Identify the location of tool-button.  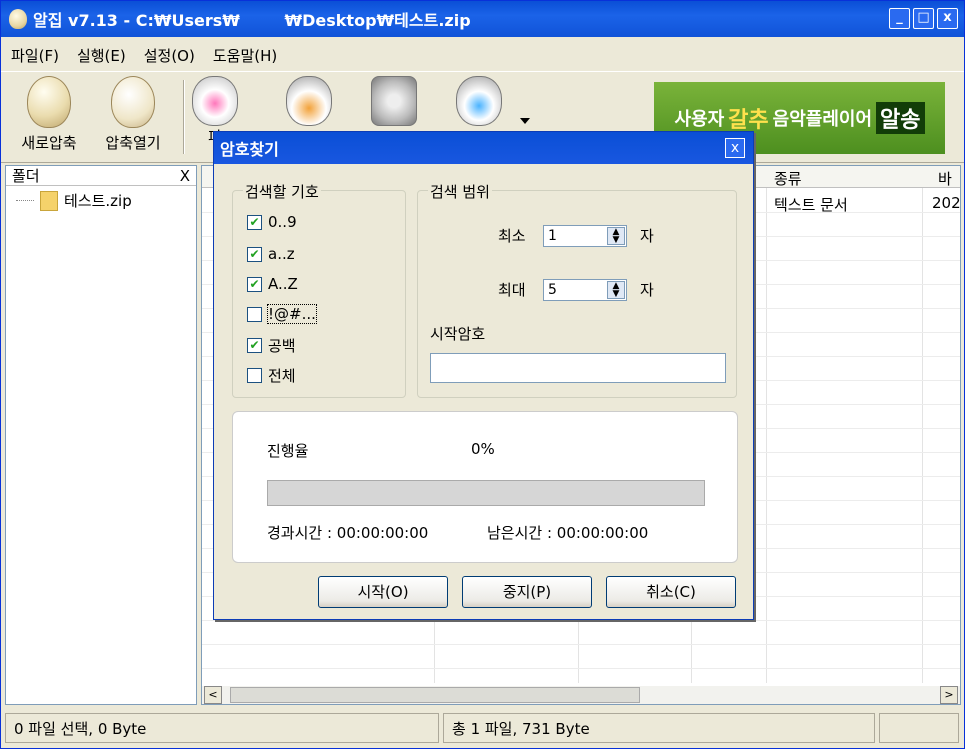
(479, 101).